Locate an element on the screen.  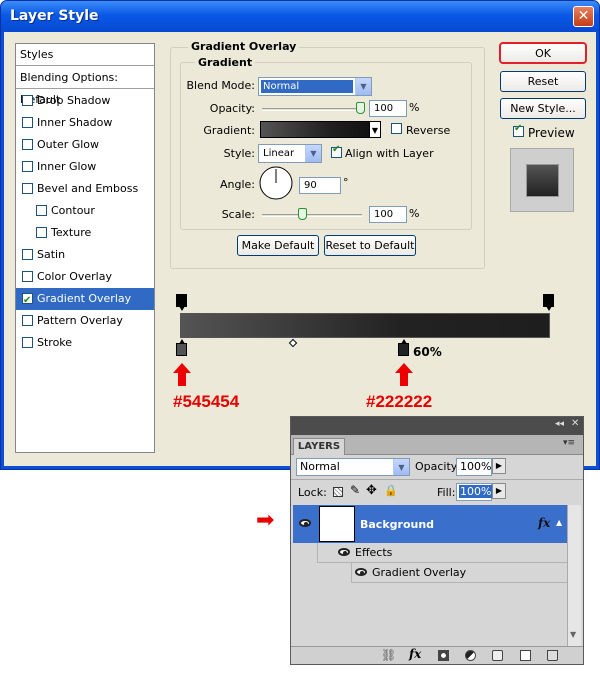
scale-label: Scale: is located at coordinates (238, 214).